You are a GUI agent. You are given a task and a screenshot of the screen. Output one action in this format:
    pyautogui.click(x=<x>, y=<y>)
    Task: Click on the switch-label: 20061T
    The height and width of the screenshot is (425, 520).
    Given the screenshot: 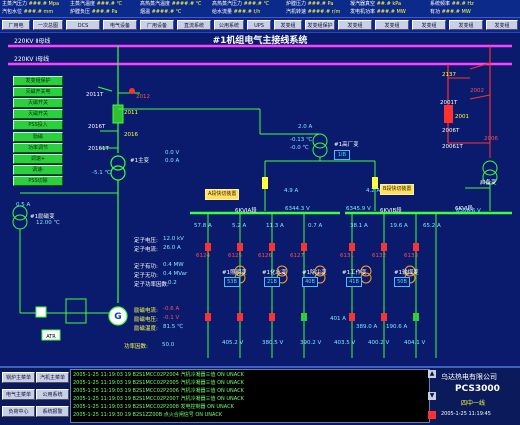 What is the action you would take?
    pyautogui.click(x=452, y=147)
    